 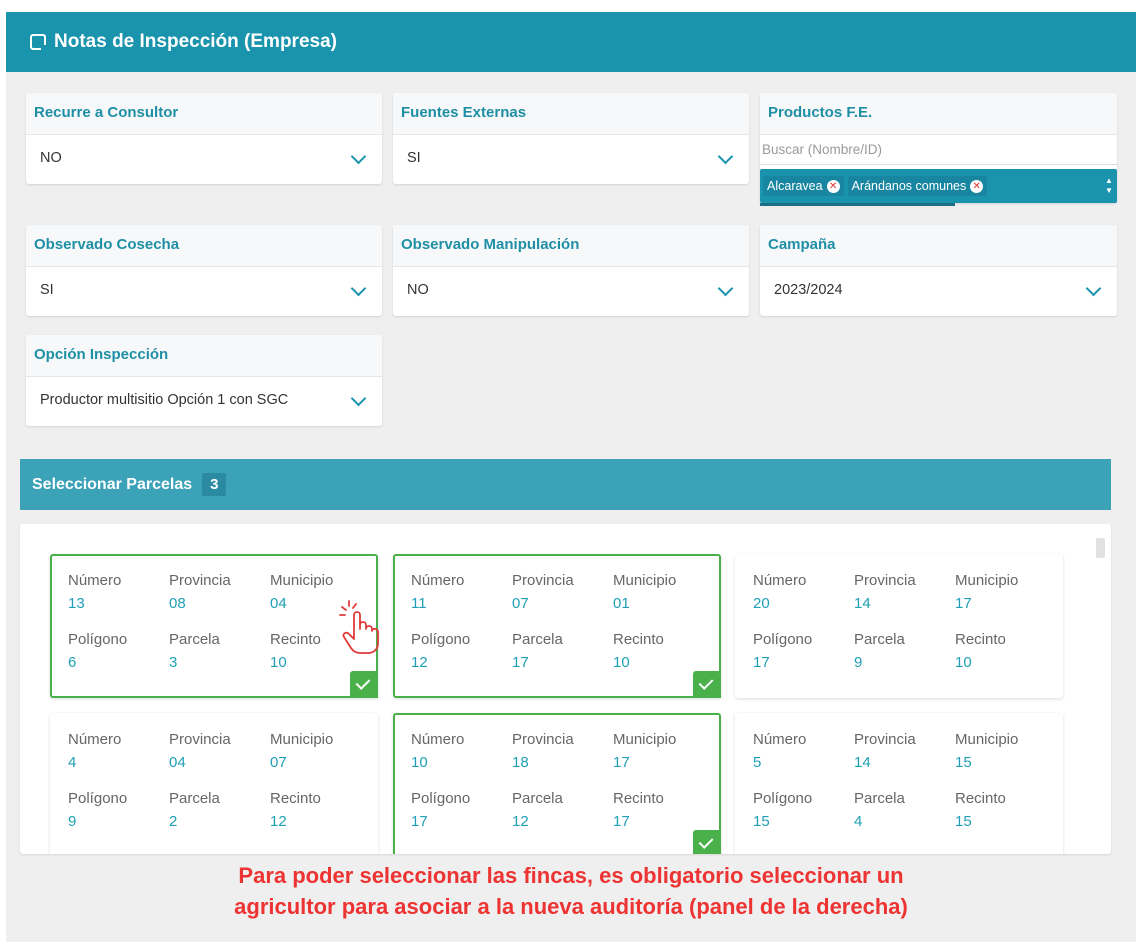 I want to click on parcela-field-numero: Número 11, so click(x=437, y=592).